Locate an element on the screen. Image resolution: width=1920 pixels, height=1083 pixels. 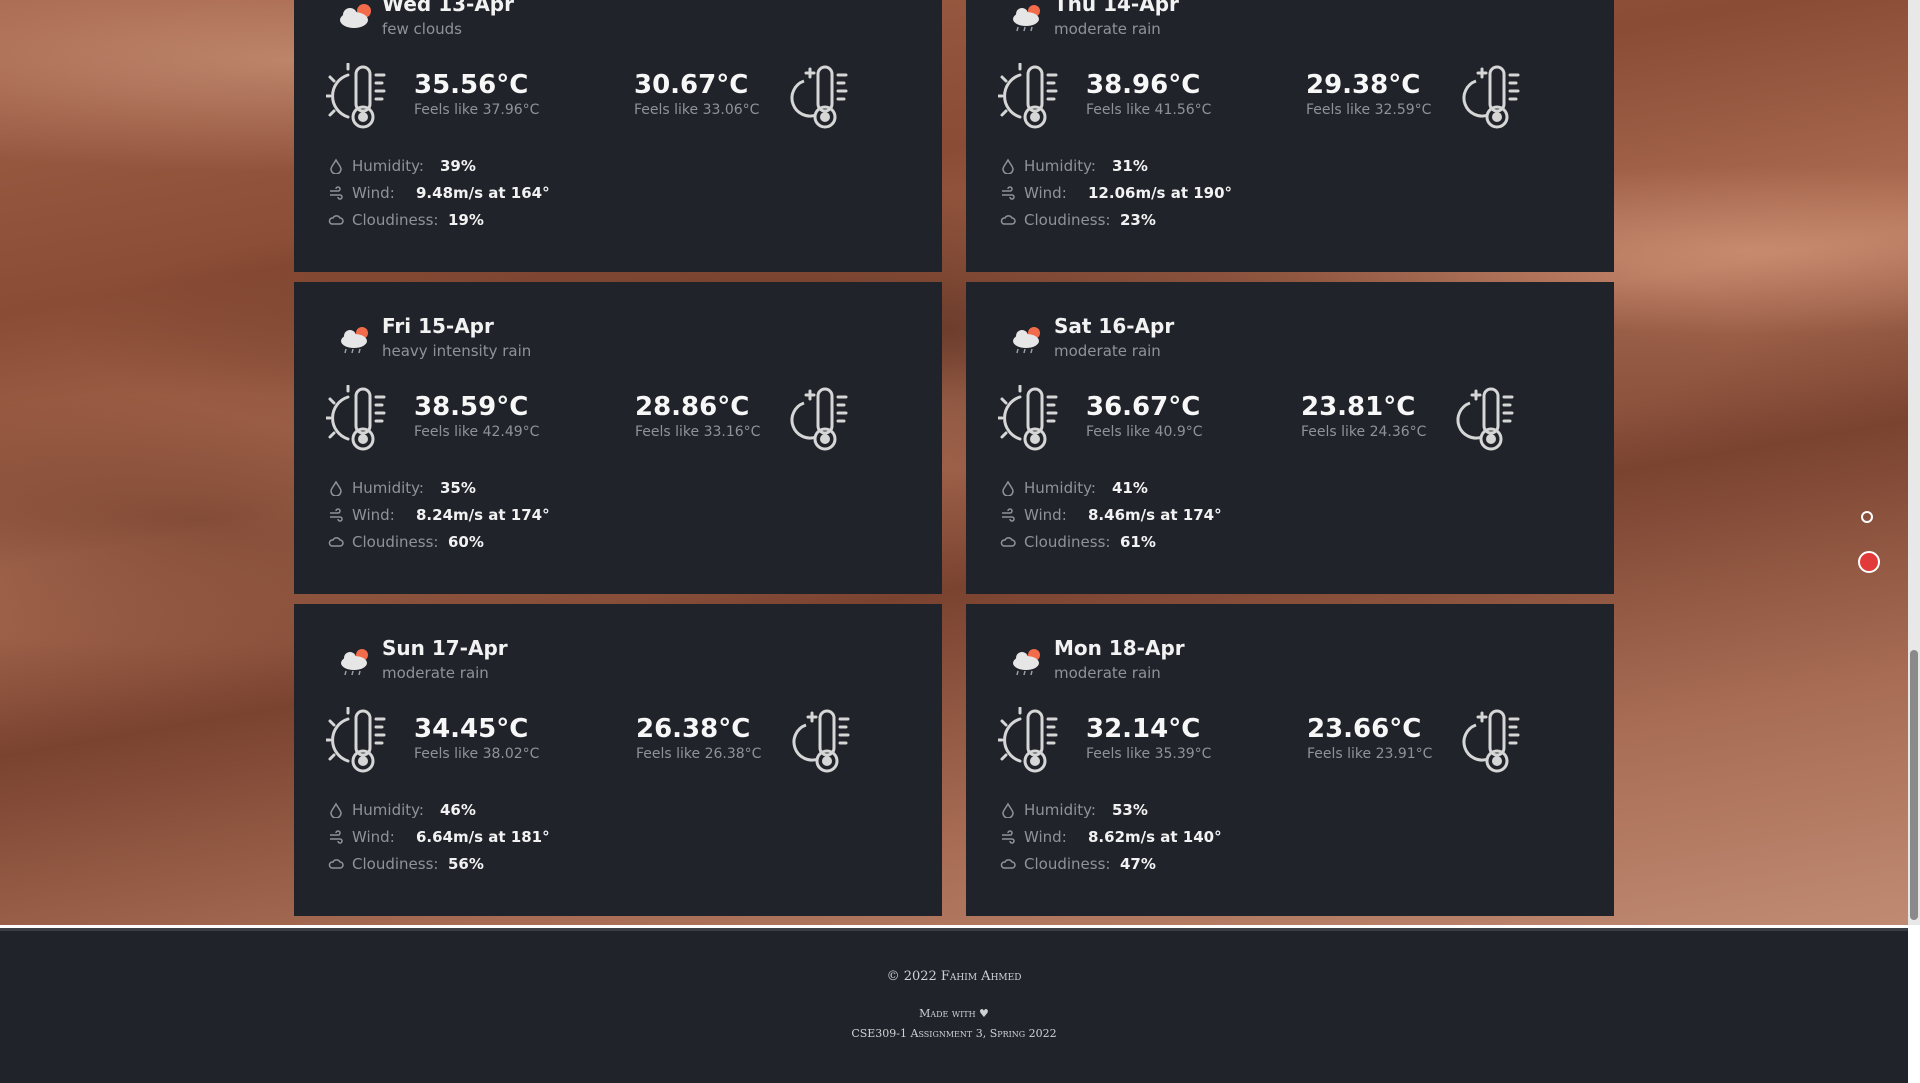
few-clouds-icon is located at coordinates (355, 16).